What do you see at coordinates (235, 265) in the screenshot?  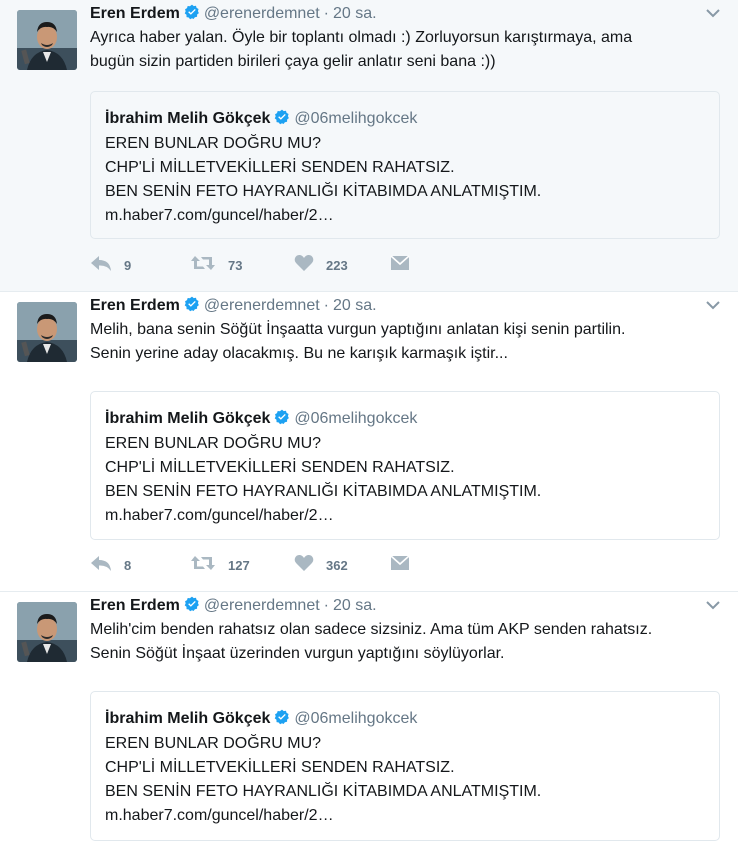 I see `retweet-count: 73` at bounding box center [235, 265].